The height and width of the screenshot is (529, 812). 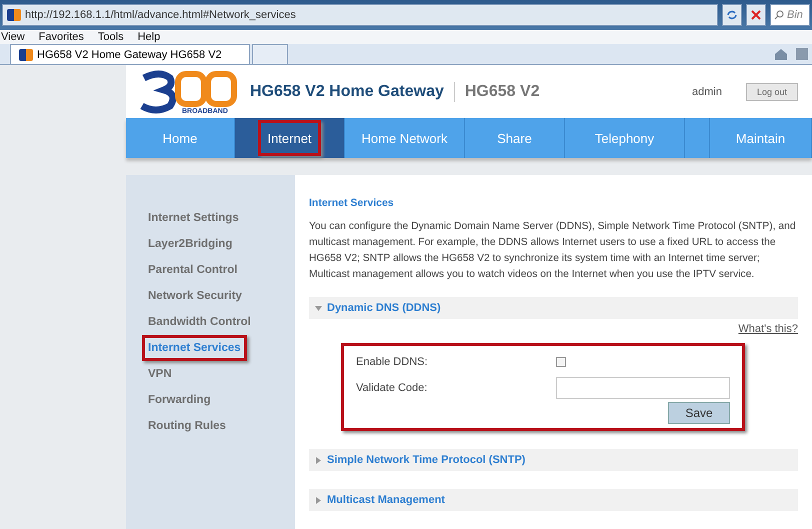 I want to click on browser-tab: HG658 V2 Home Gateway HG658 V2, so click(x=130, y=54).